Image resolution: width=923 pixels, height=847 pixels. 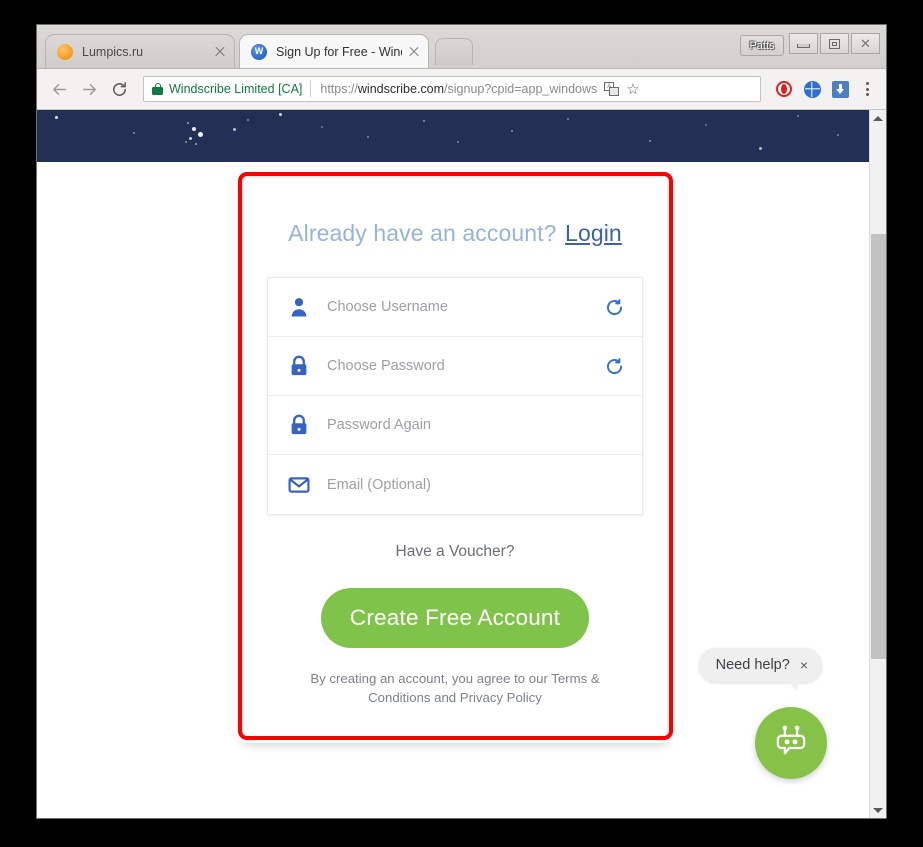 I want to click on url-scheme: https://, so click(x=339, y=89).